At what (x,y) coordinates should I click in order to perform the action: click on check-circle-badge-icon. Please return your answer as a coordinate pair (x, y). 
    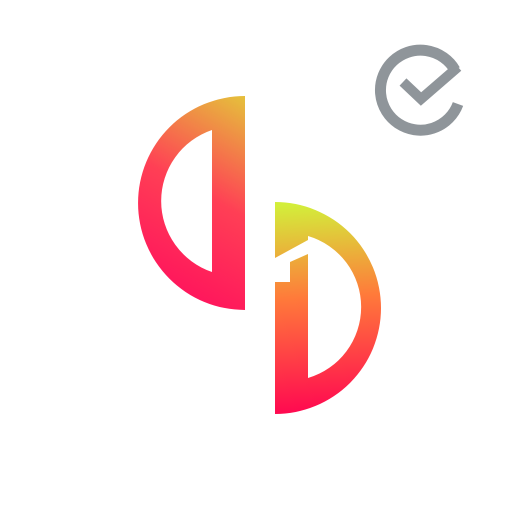
    Looking at the image, I should click on (419, 90).